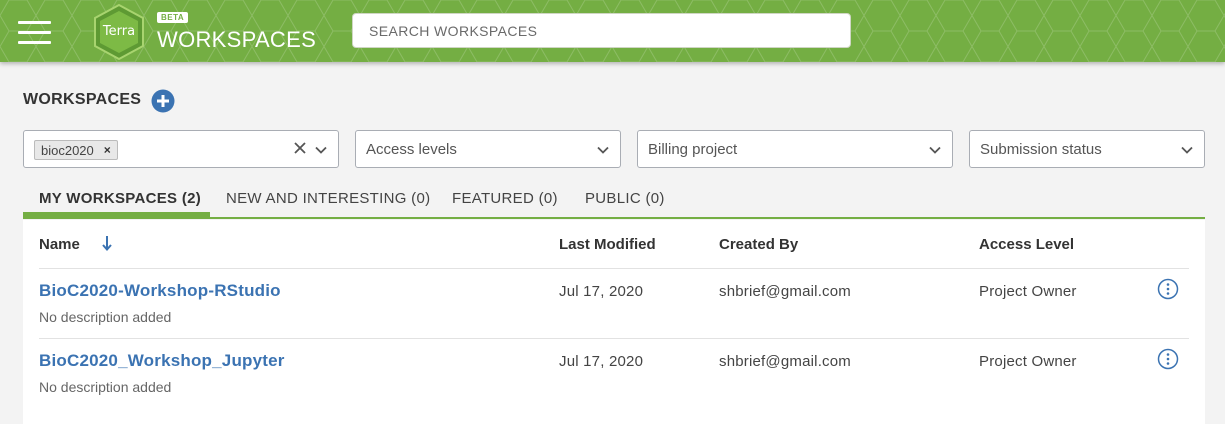 The height and width of the screenshot is (424, 1225). I want to click on workspace-name-link: BioC2020_Workshop_Jupyter, so click(162, 361).